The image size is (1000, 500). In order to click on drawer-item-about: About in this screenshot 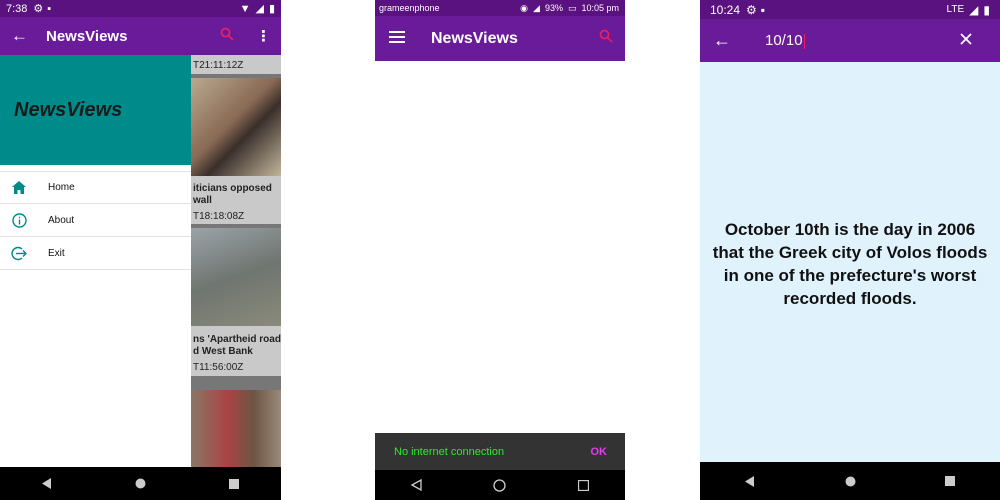, I will do `click(95, 220)`.